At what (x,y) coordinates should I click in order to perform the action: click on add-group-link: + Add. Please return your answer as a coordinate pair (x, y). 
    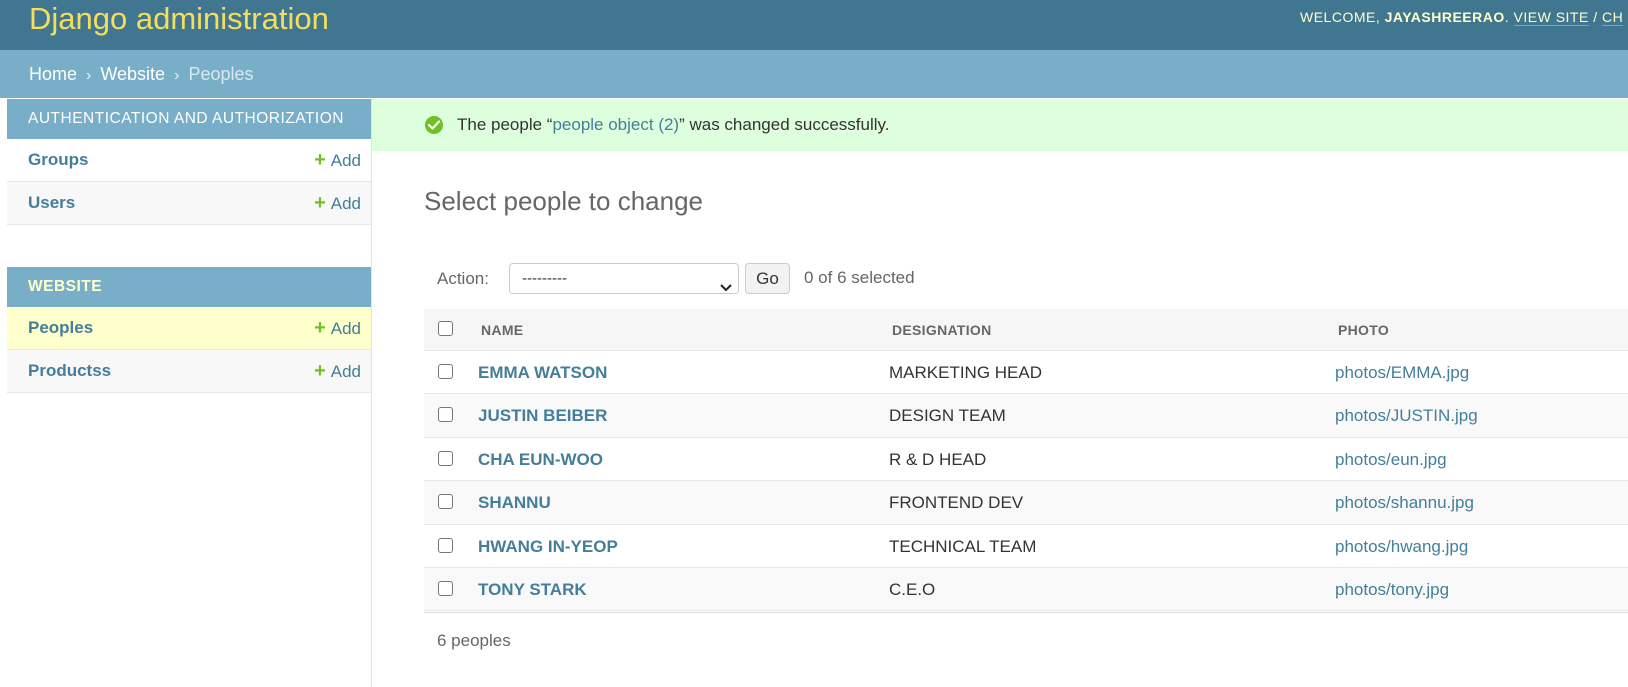
    Looking at the image, I should click on (337, 160).